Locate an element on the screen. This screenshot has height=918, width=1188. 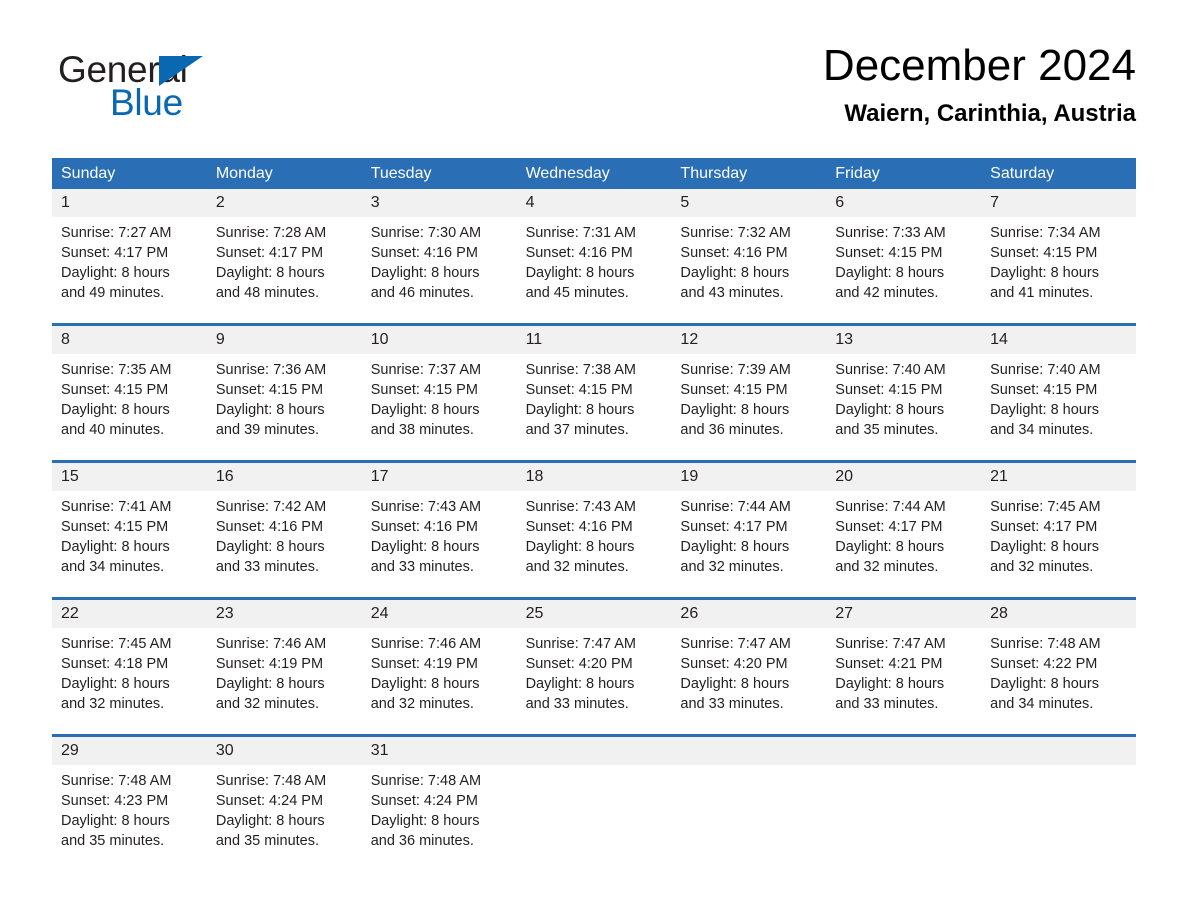
day-number: 27 is located at coordinates (903, 614).